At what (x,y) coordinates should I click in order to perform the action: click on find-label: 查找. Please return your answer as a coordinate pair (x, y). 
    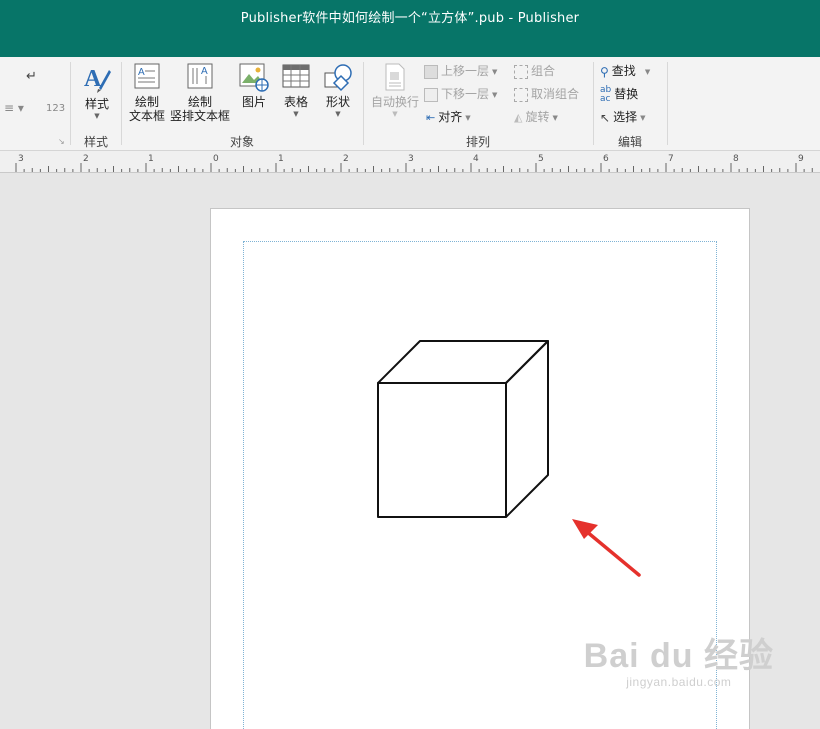
    Looking at the image, I should click on (623, 71).